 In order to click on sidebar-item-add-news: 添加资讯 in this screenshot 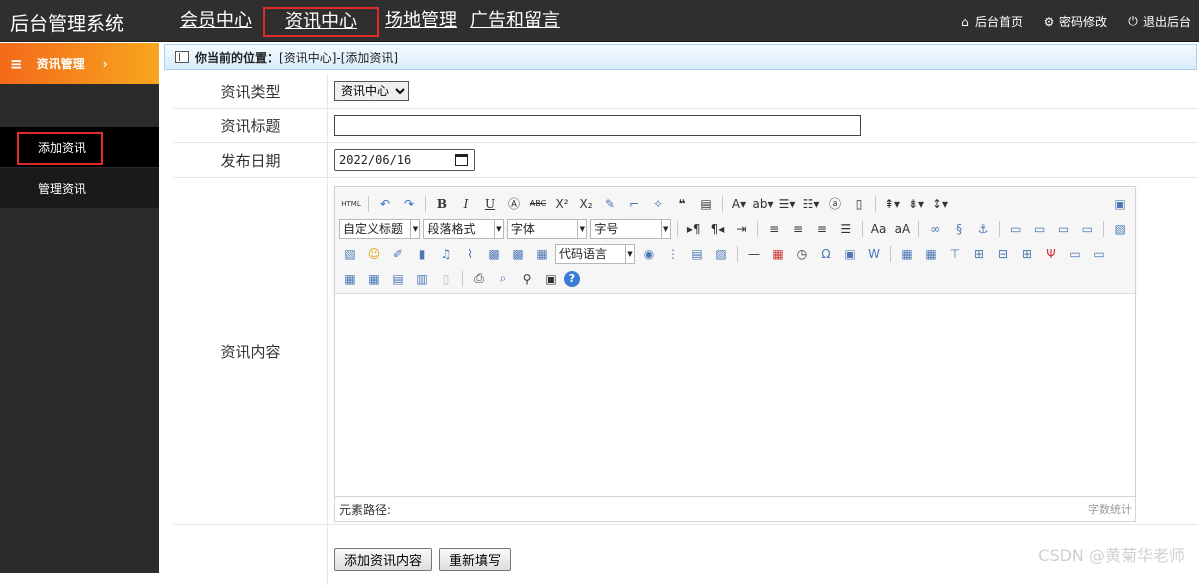, I will do `click(79, 147)`.